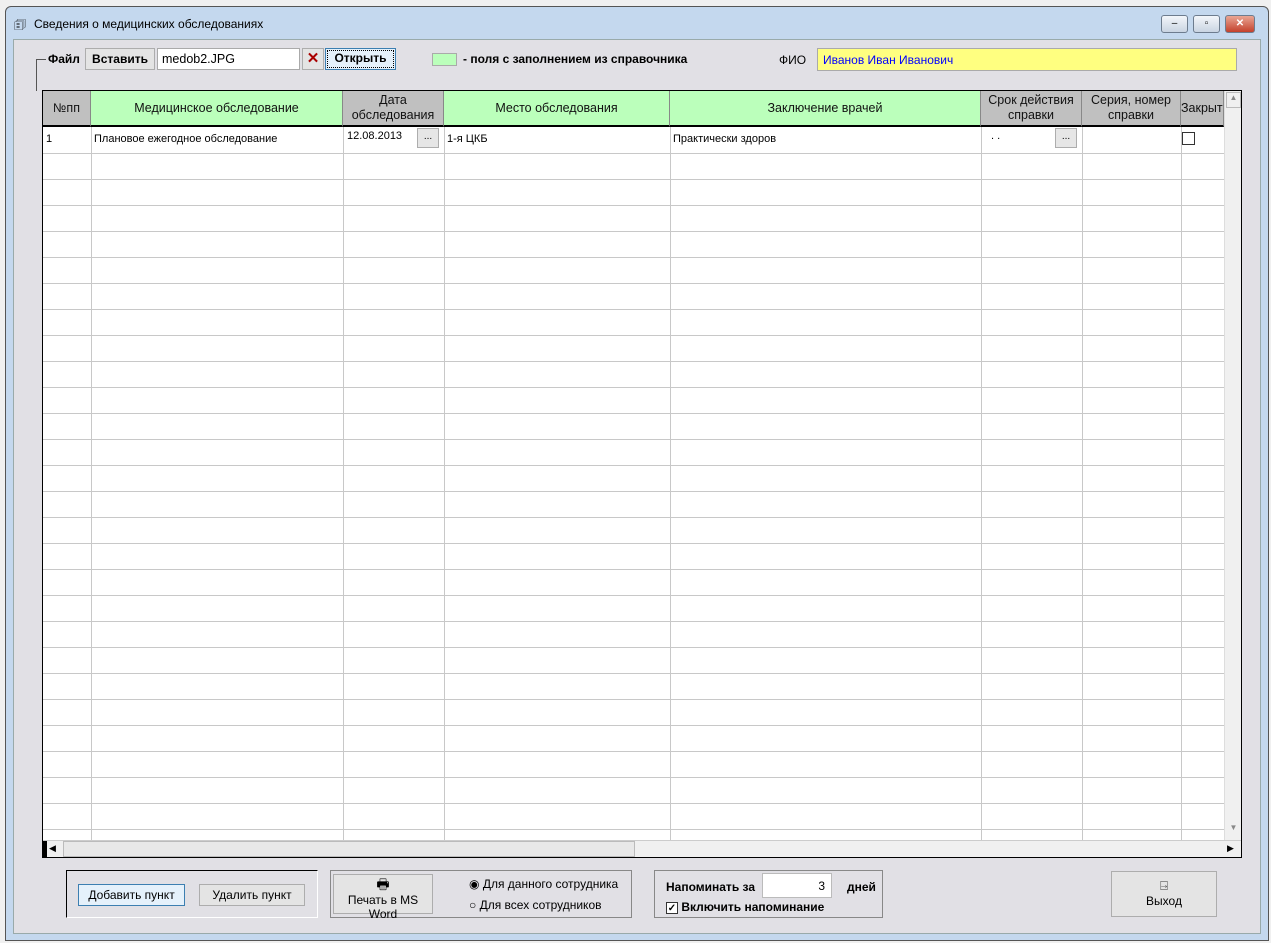 This screenshot has height=943, width=1271. What do you see at coordinates (149, 24) in the screenshot?
I see `window-title: Сведения о медицинских обследованиях` at bounding box center [149, 24].